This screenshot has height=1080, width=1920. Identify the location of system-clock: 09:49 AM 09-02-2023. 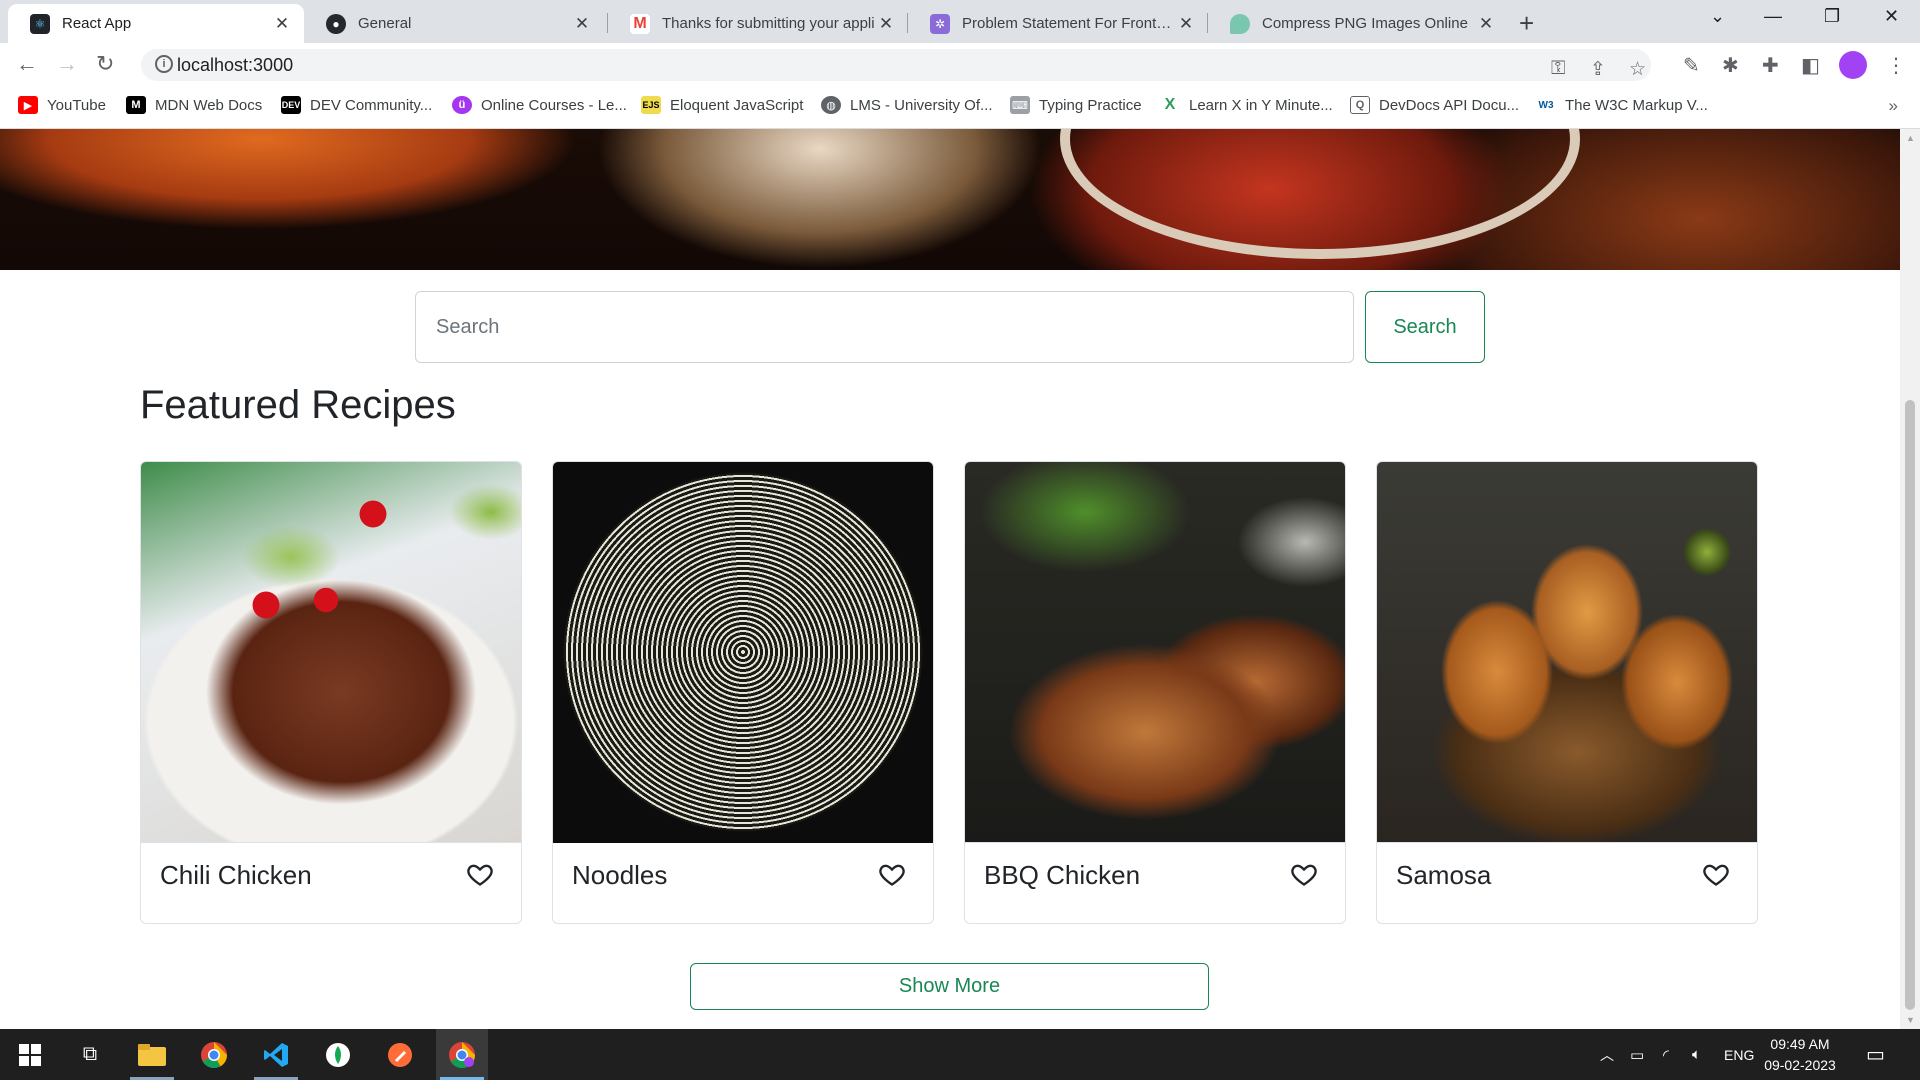
(1800, 1055).